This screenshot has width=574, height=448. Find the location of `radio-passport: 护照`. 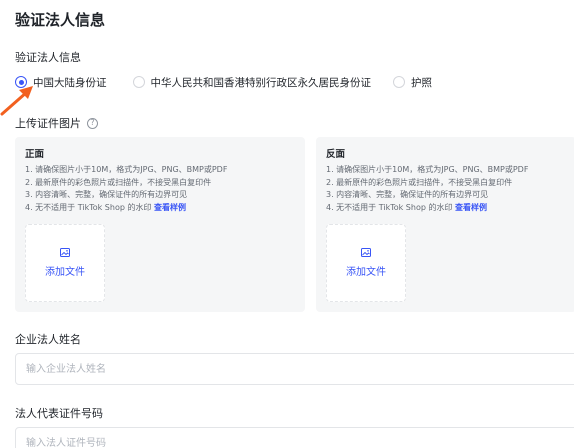

radio-passport: 护照 is located at coordinates (412, 82).